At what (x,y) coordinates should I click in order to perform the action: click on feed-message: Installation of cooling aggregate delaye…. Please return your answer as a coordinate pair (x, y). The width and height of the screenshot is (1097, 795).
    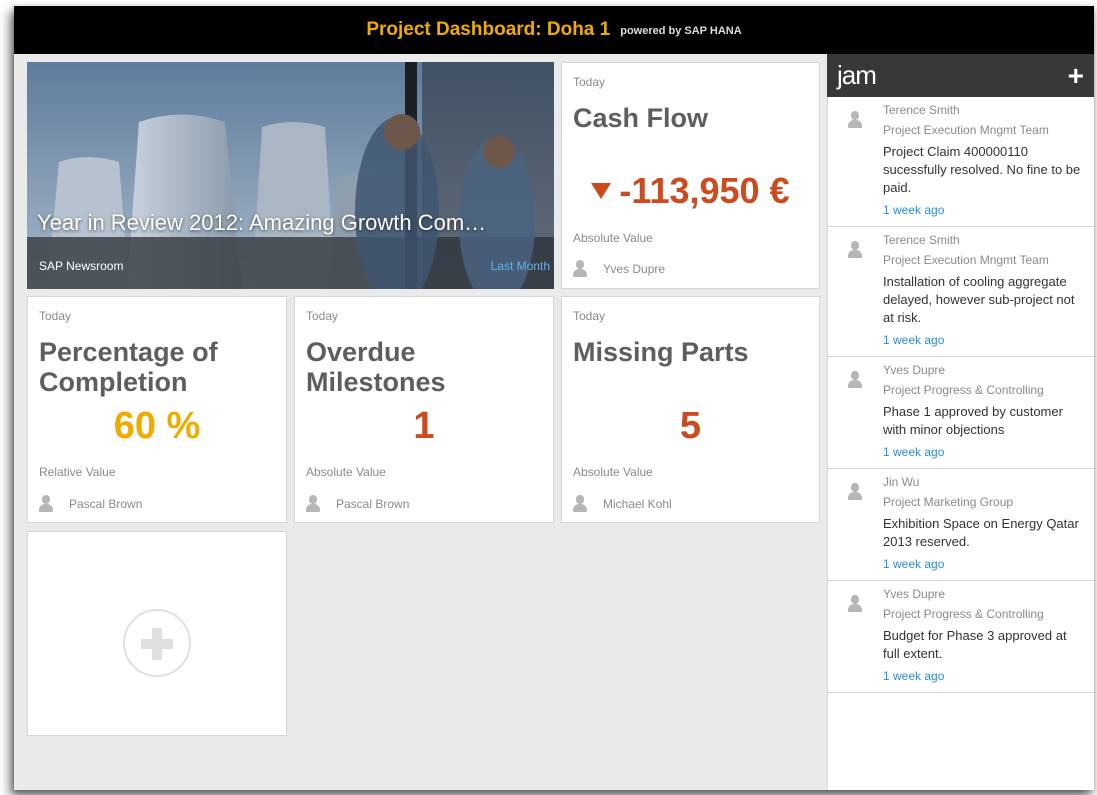
    Looking at the image, I should click on (979, 299).